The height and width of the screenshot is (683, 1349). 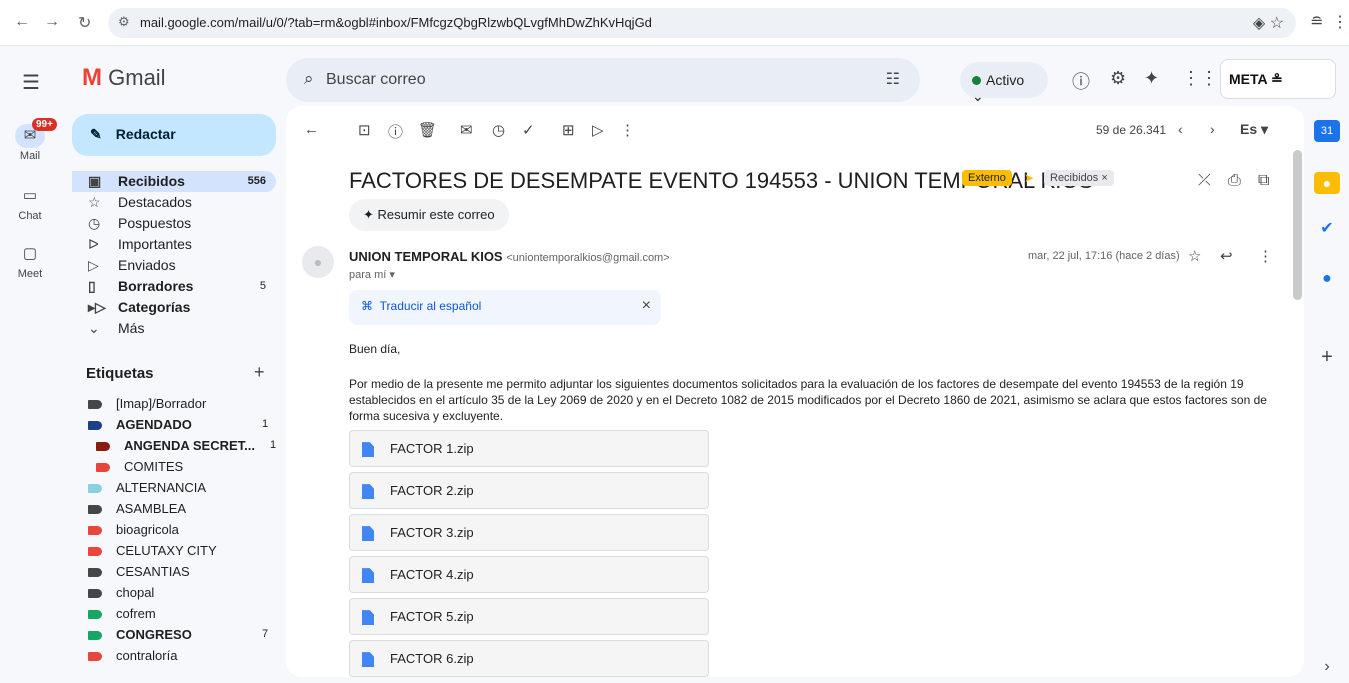 I want to click on nav-snoozed: ◷ Pospuestos, so click(x=174, y=223).